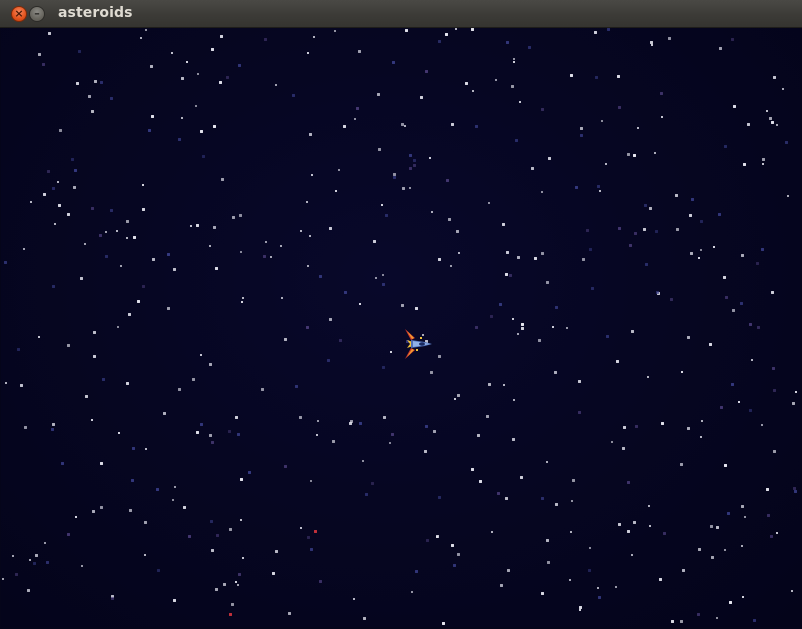  Describe the element at coordinates (19, 14) in the screenshot. I see `close-button: ×` at that location.